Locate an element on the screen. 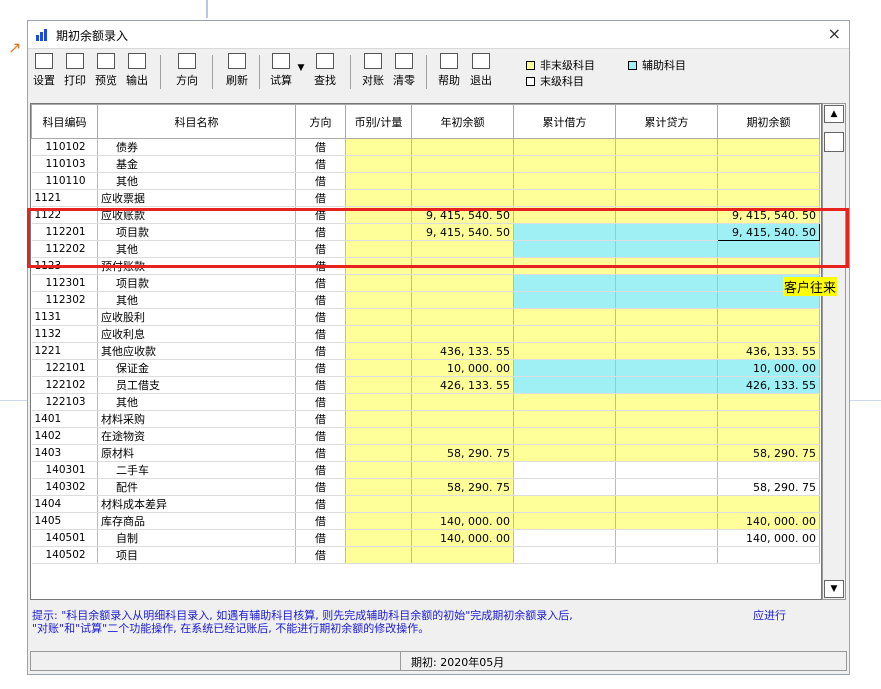 The image size is (881, 689). cell-name: 项目 is located at coordinates (196, 555).